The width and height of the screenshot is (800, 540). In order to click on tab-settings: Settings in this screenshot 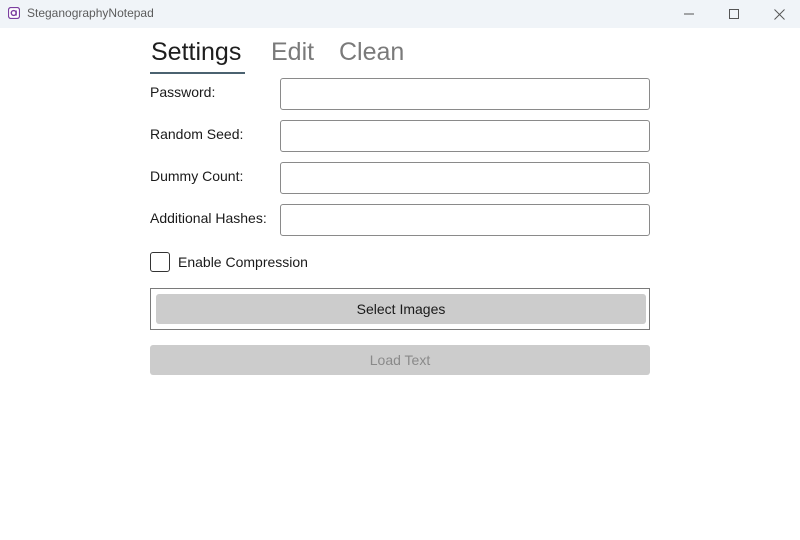, I will do `click(196, 52)`.